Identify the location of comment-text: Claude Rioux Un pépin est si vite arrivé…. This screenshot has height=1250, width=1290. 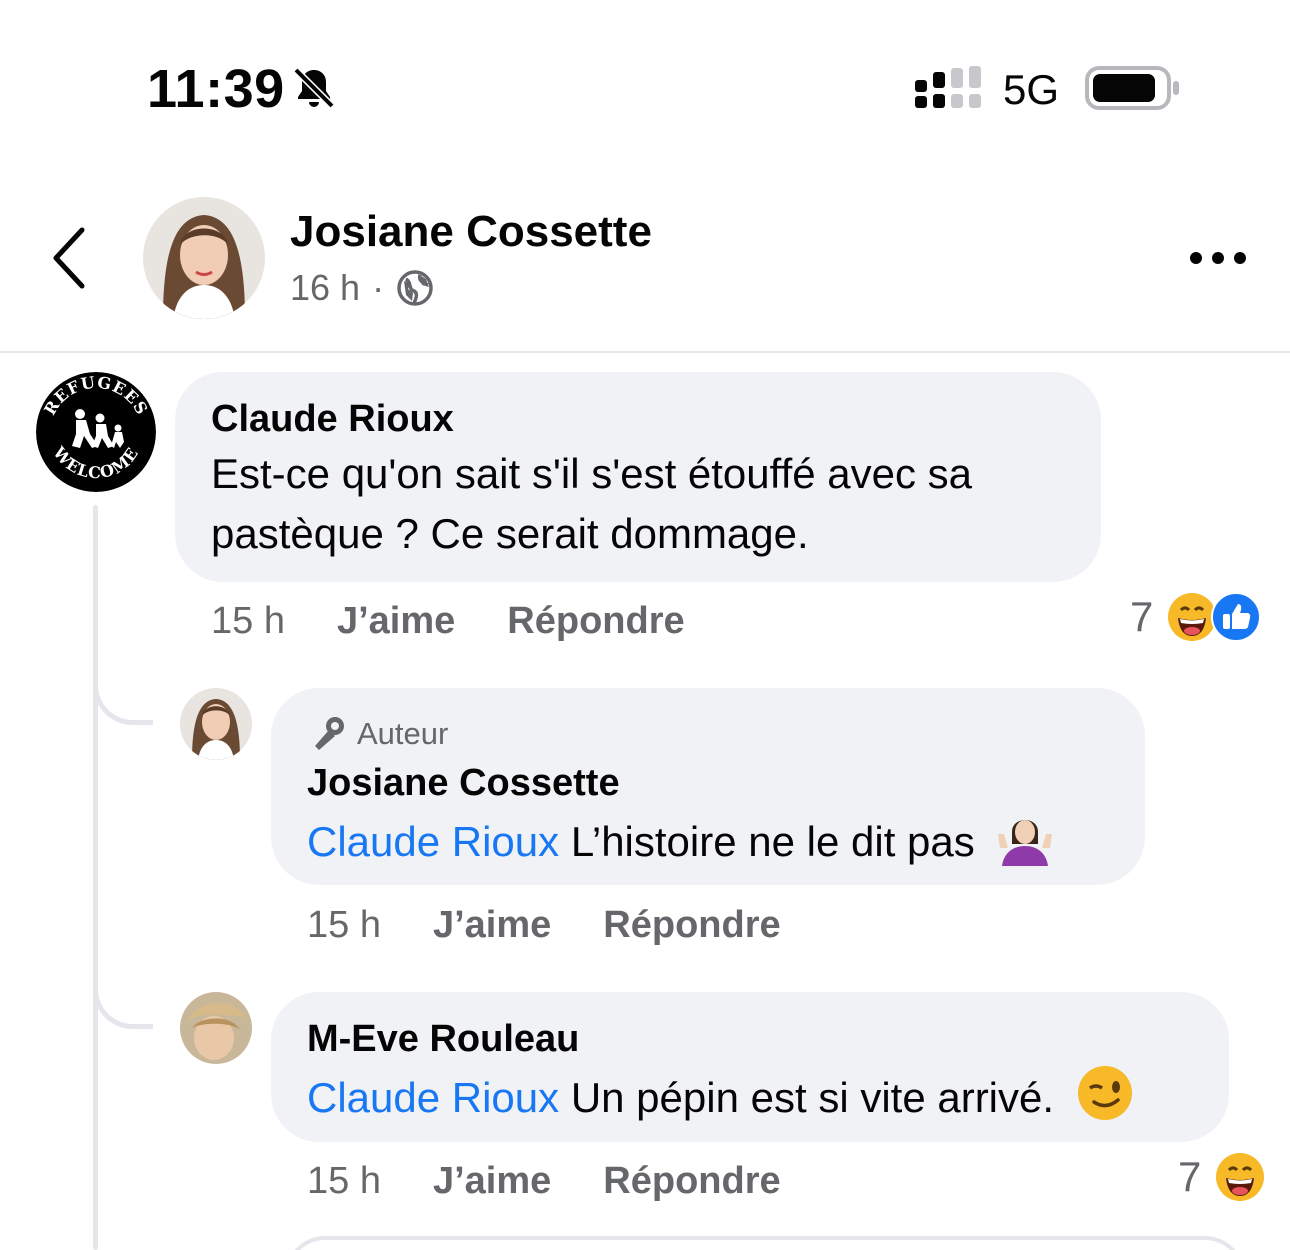
(720, 1096).